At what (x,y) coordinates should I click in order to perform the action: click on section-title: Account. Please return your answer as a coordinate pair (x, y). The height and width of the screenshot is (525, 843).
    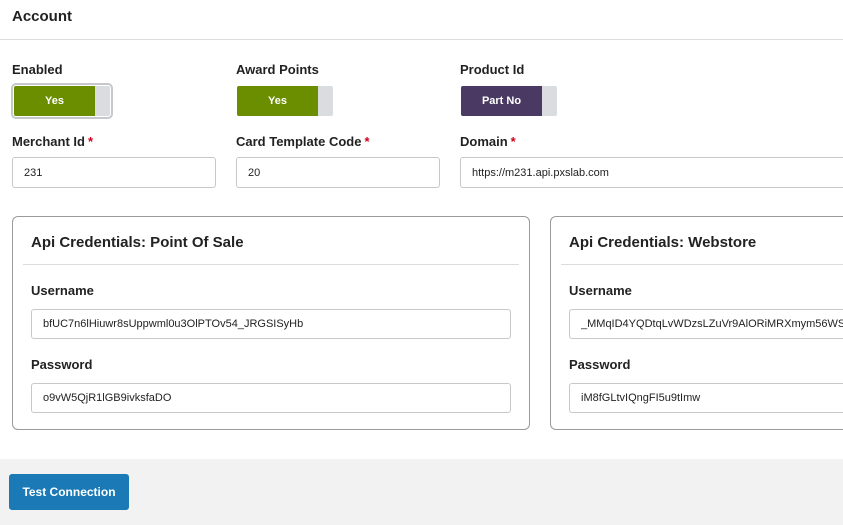
    Looking at the image, I should click on (42, 16).